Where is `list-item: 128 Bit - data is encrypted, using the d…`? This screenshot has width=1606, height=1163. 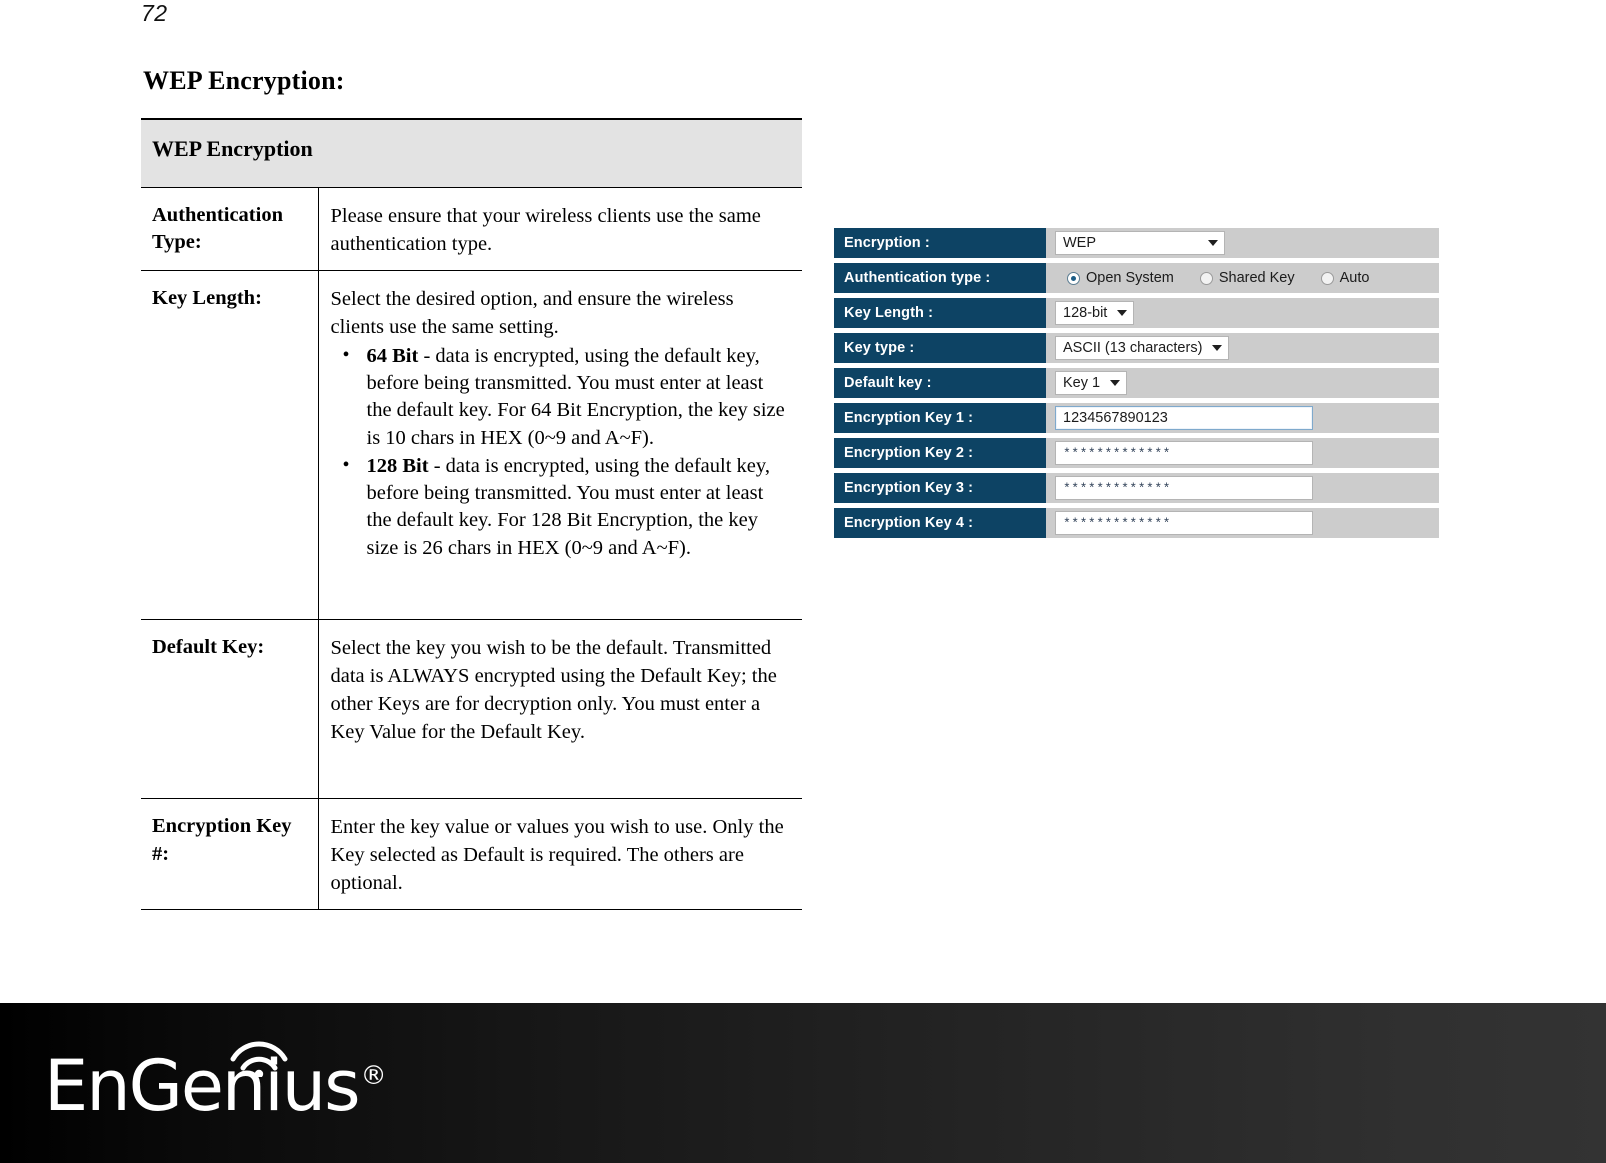 list-item: 128 Bit - data is encrypted, using the d… is located at coordinates (567, 507).